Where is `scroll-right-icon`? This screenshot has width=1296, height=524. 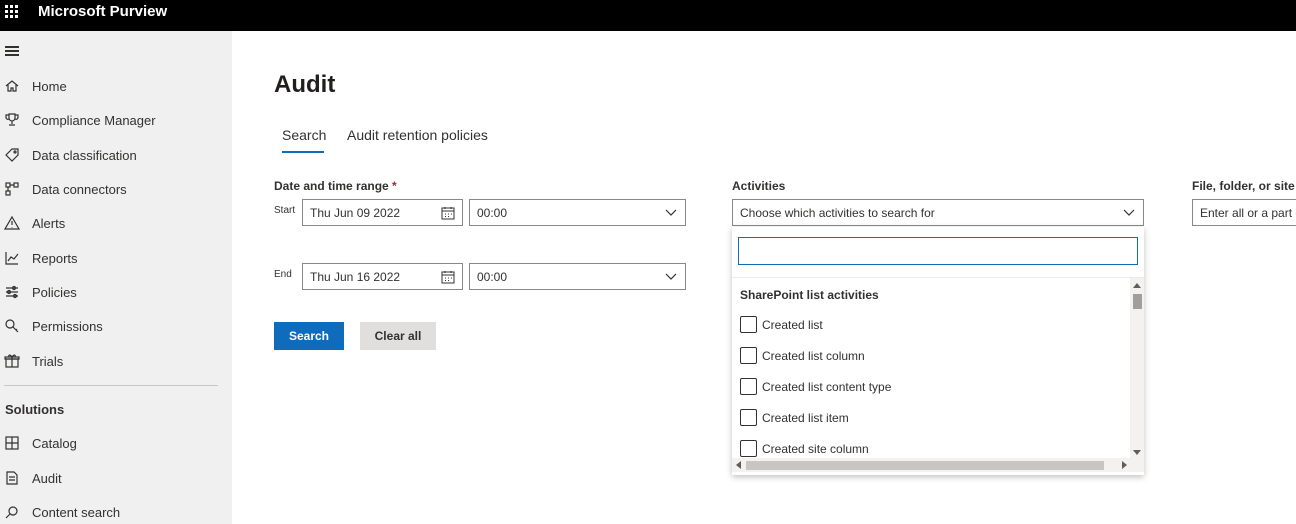 scroll-right-icon is located at coordinates (1124, 465).